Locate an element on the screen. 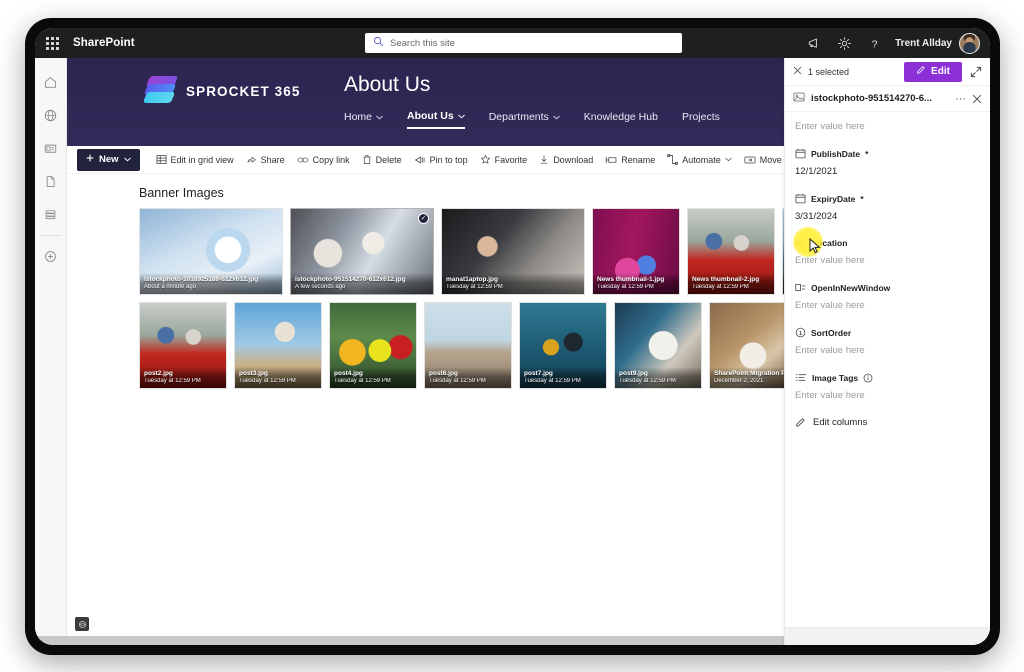 This screenshot has width=1024, height=672. edit-columns-button: Edit columns is located at coordinates (887, 422).